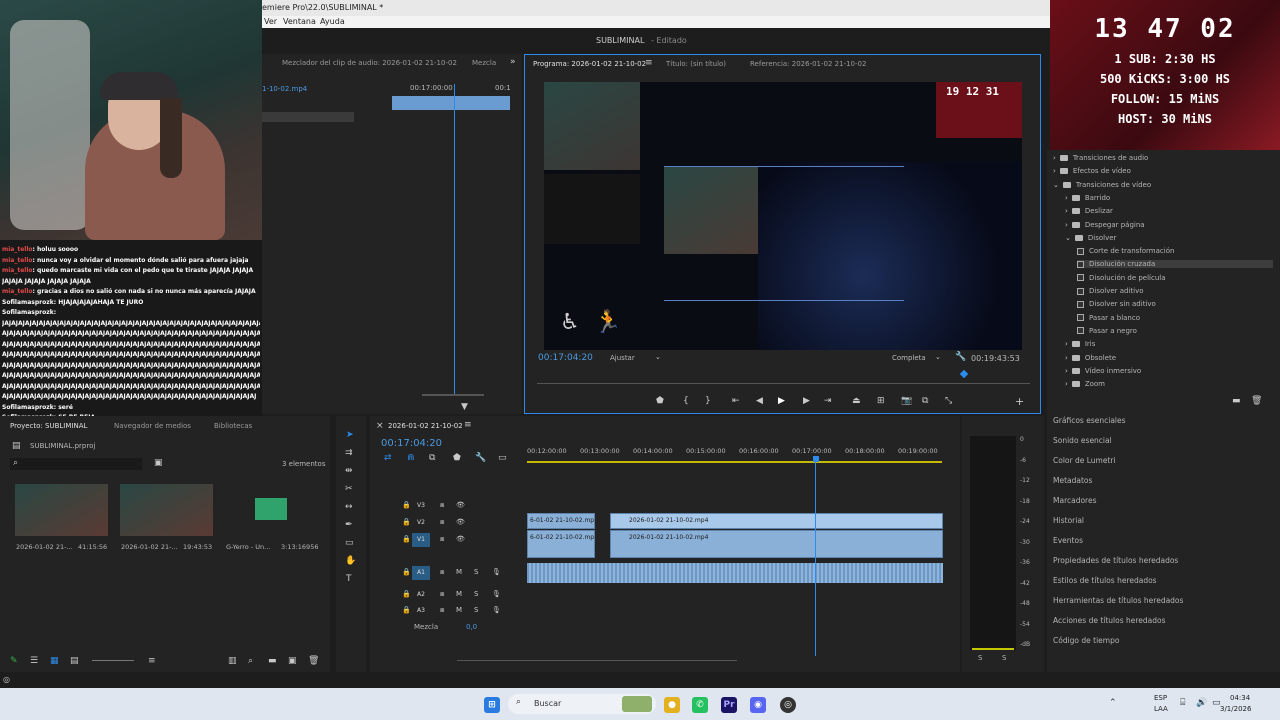  What do you see at coordinates (1235, 709) in the screenshot?
I see `clock-date: 3/1/2026` at bounding box center [1235, 709].